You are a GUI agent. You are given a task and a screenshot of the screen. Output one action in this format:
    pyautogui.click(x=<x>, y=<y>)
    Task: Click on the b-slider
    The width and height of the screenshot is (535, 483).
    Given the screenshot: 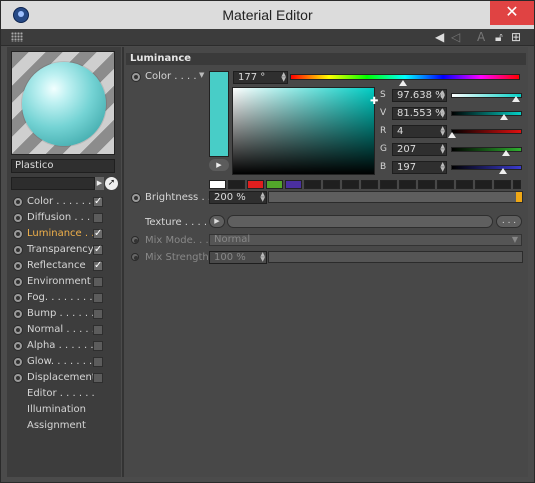 What is the action you would take?
    pyautogui.click(x=486, y=167)
    